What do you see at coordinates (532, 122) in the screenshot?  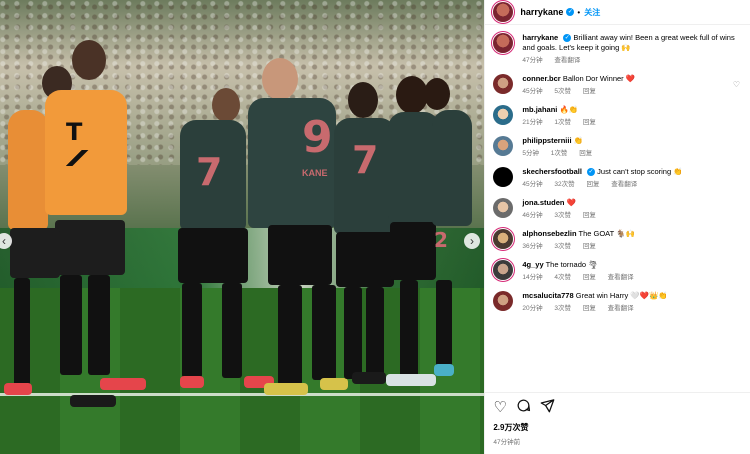 I see `comment-time: 21分钟` at bounding box center [532, 122].